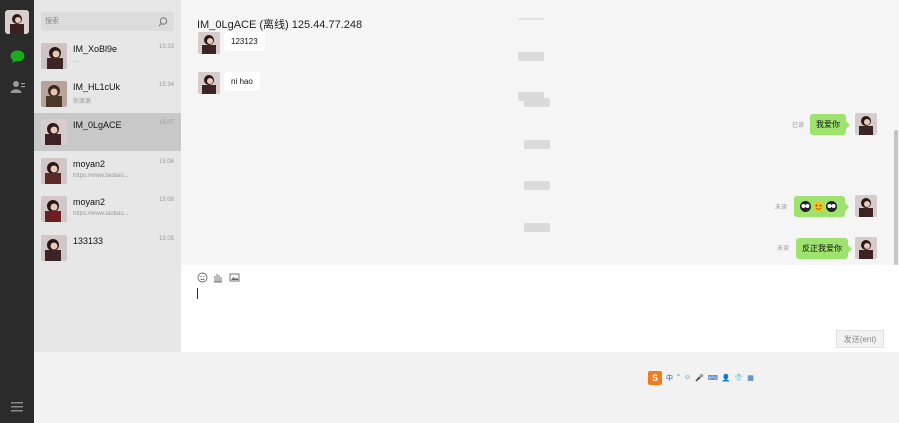 The width and height of the screenshot is (899, 423). Describe the element at coordinates (107, 94) in the screenshot. I see `contact-item: IM_HL1cUk 15:34 你滚滚` at that location.